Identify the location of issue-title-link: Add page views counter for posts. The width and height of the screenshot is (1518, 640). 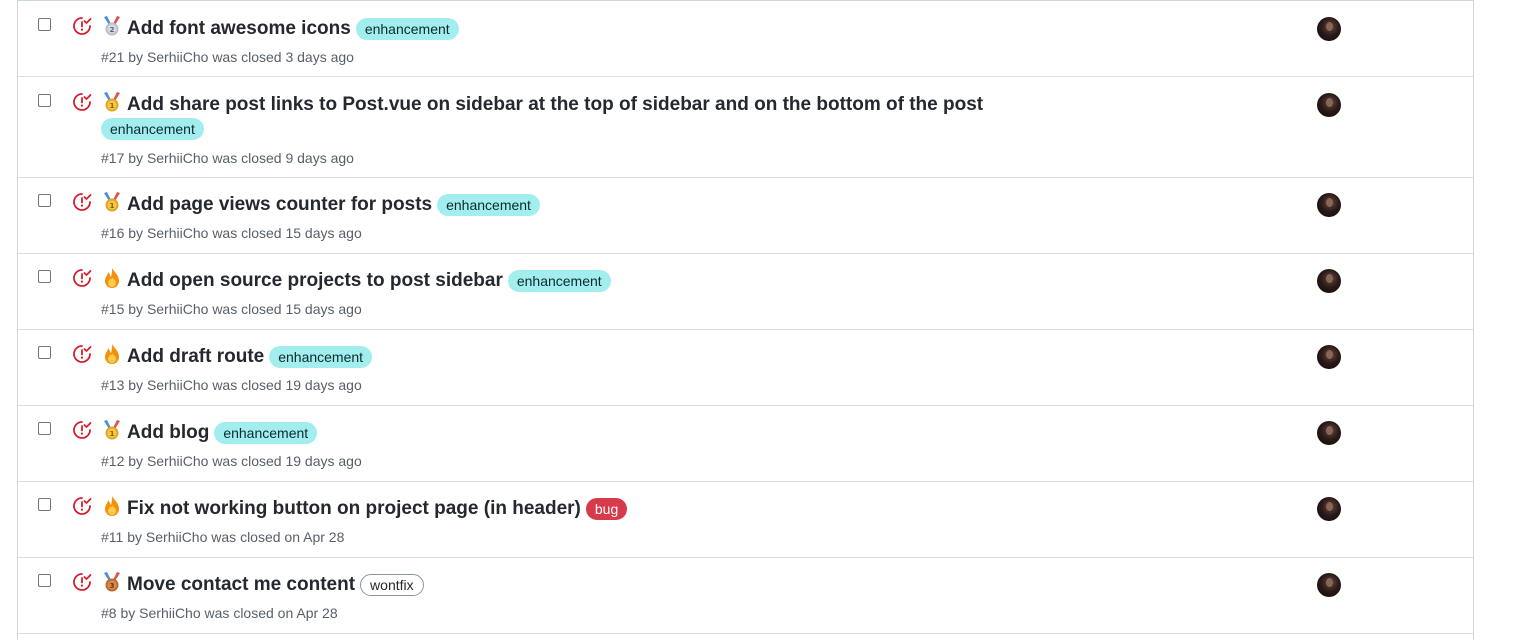
(279, 204).